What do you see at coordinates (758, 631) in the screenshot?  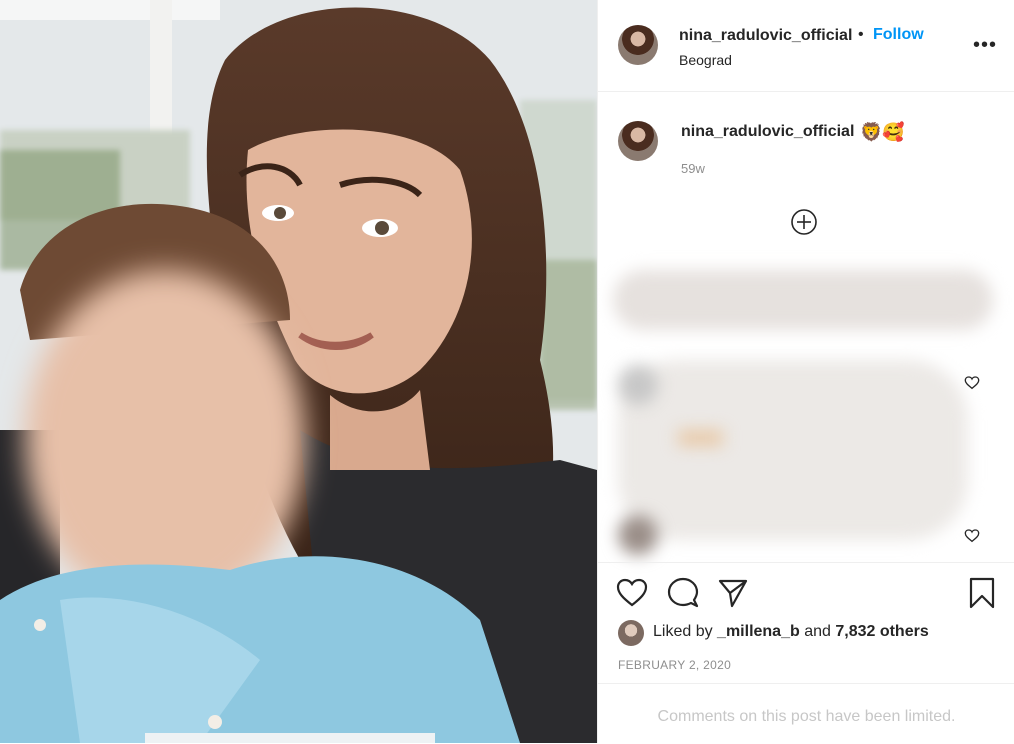 I see `liker-username: _millena_b` at bounding box center [758, 631].